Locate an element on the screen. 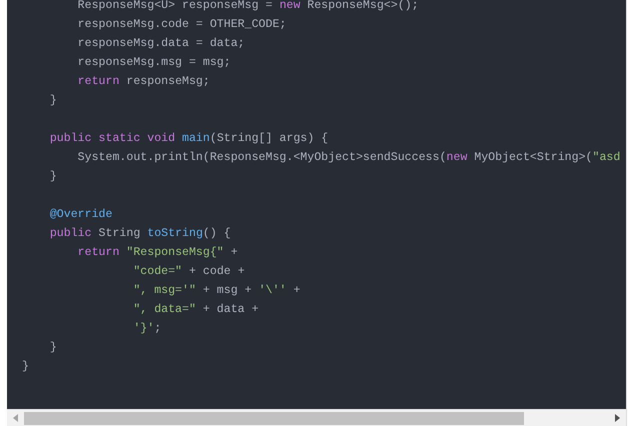  code-line: return responseMsg; is located at coordinates (143, 82).